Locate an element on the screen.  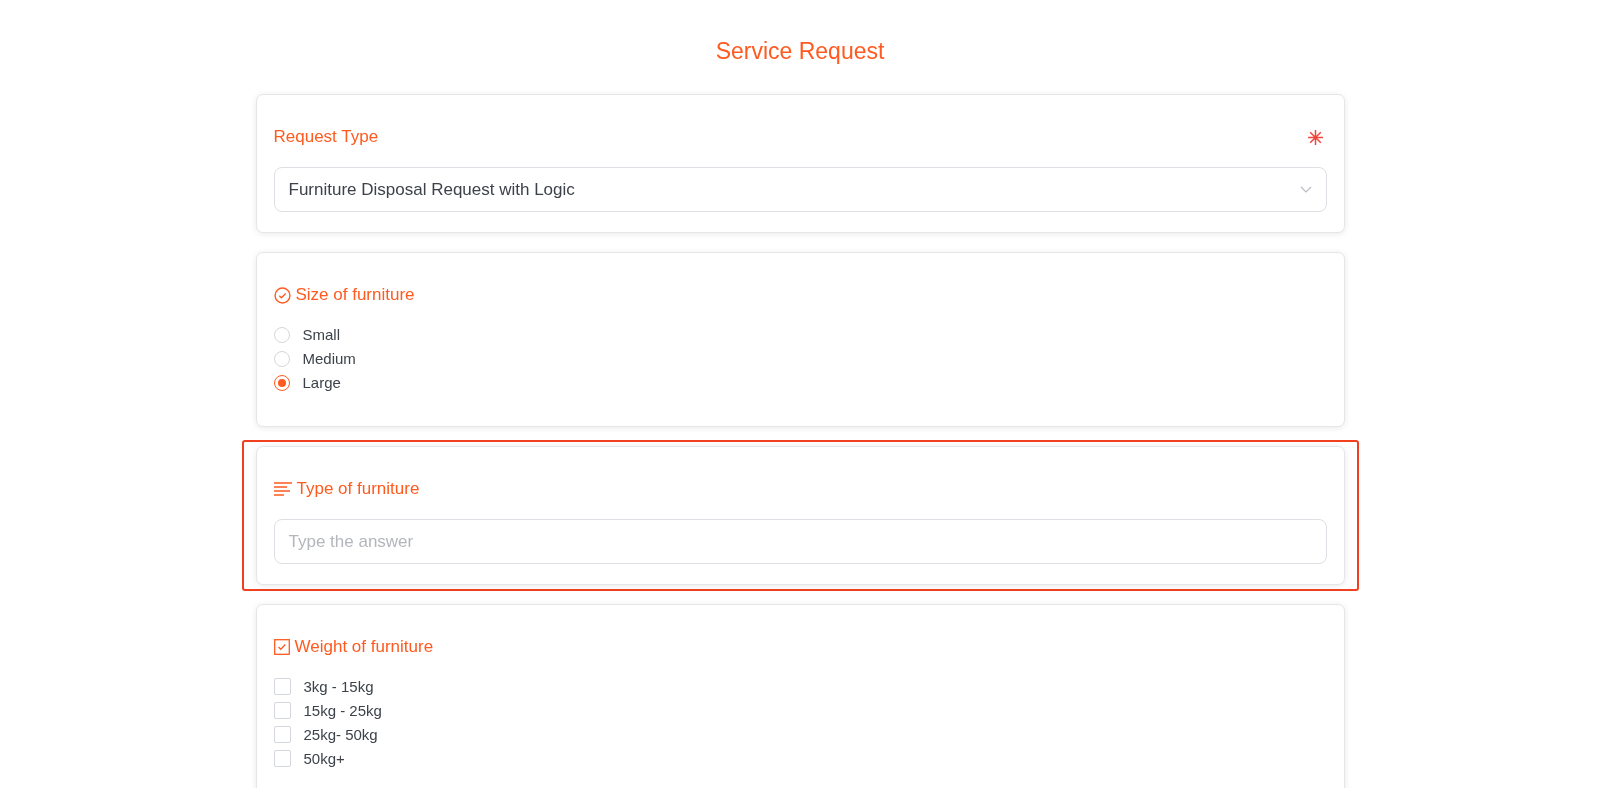
question-label: Request Type is located at coordinates (326, 137).